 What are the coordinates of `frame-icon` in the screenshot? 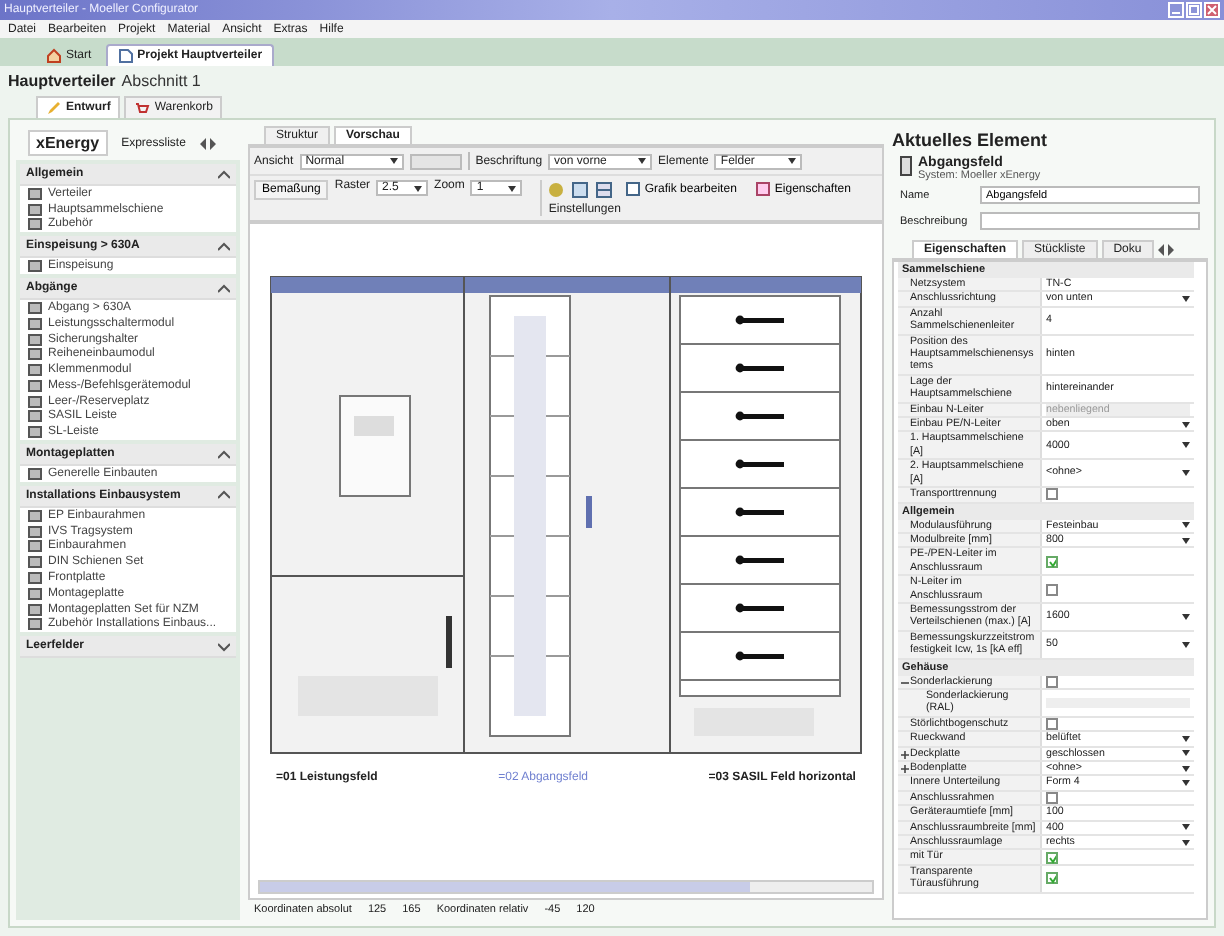 It's located at (633, 189).